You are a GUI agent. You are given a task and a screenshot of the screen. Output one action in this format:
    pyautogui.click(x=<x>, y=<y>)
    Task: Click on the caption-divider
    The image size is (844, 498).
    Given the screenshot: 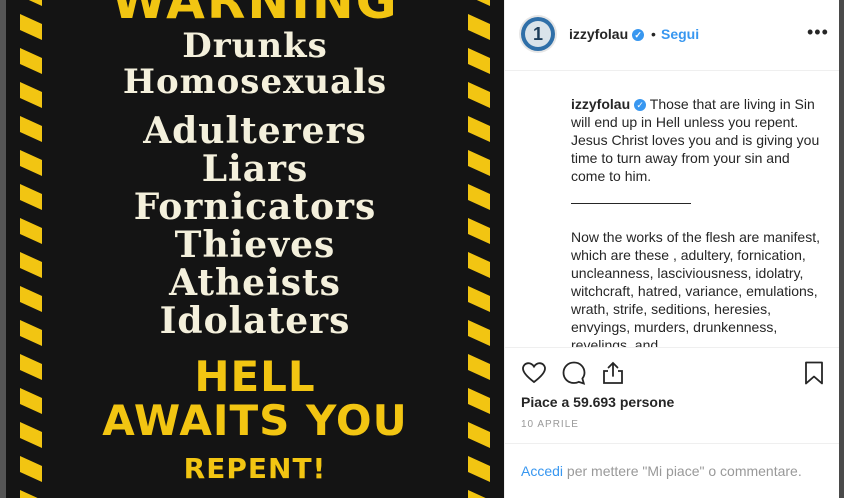 What is the action you would take?
    pyautogui.click(x=631, y=203)
    